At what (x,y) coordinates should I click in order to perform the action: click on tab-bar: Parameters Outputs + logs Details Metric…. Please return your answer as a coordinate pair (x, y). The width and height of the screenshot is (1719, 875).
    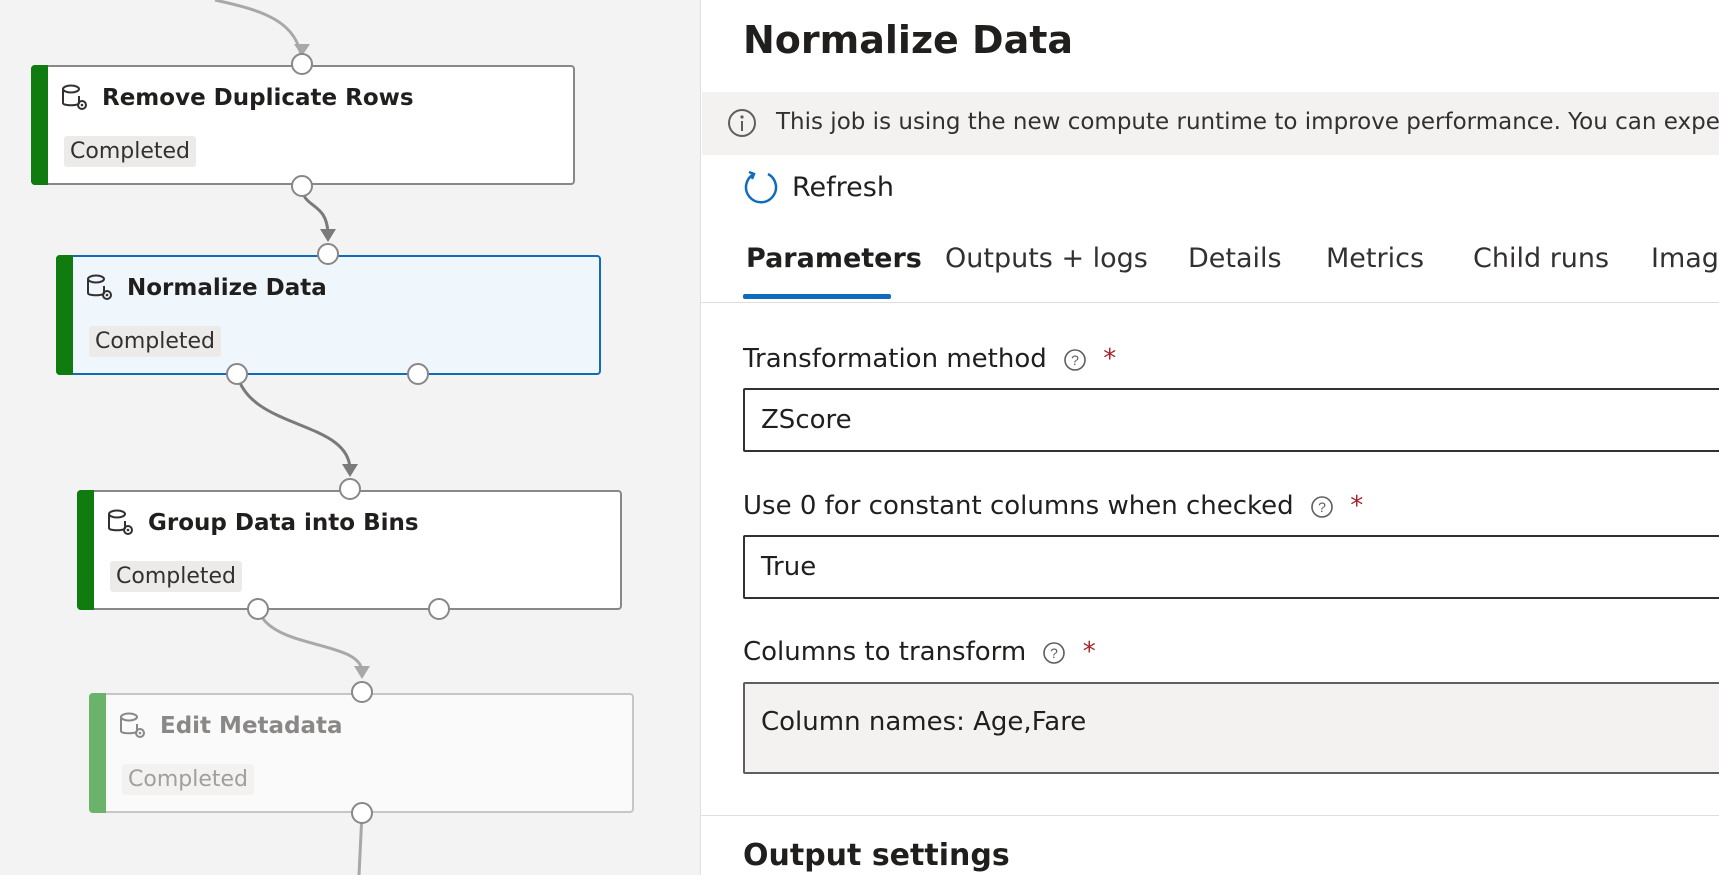
    Looking at the image, I should click on (1231, 270).